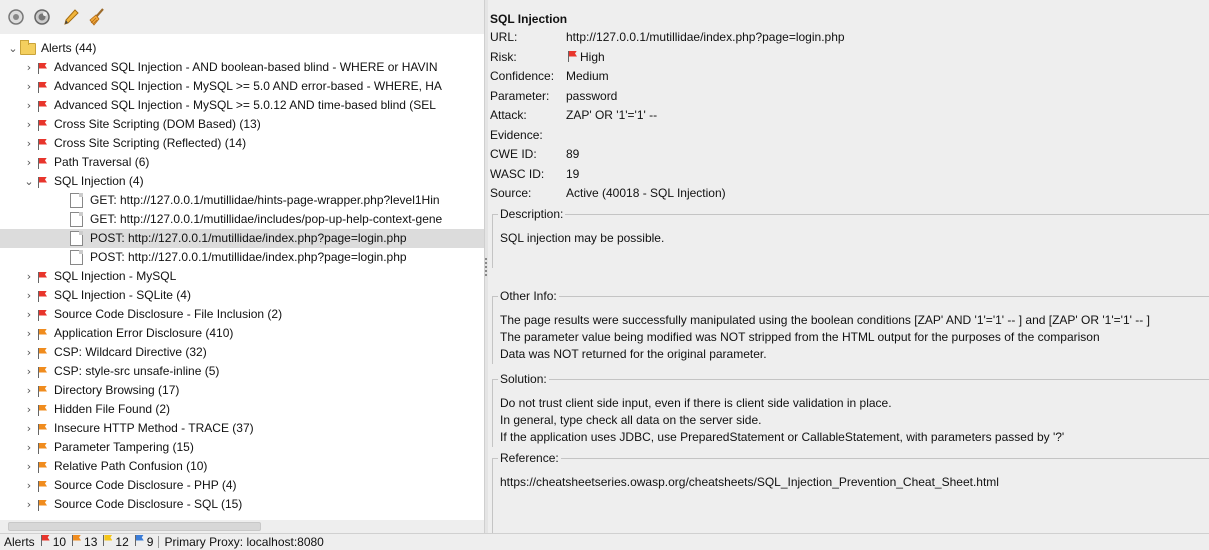  Describe the element at coordinates (534, 154) in the screenshot. I see `detail-field-row: CWE ID: 89` at that location.